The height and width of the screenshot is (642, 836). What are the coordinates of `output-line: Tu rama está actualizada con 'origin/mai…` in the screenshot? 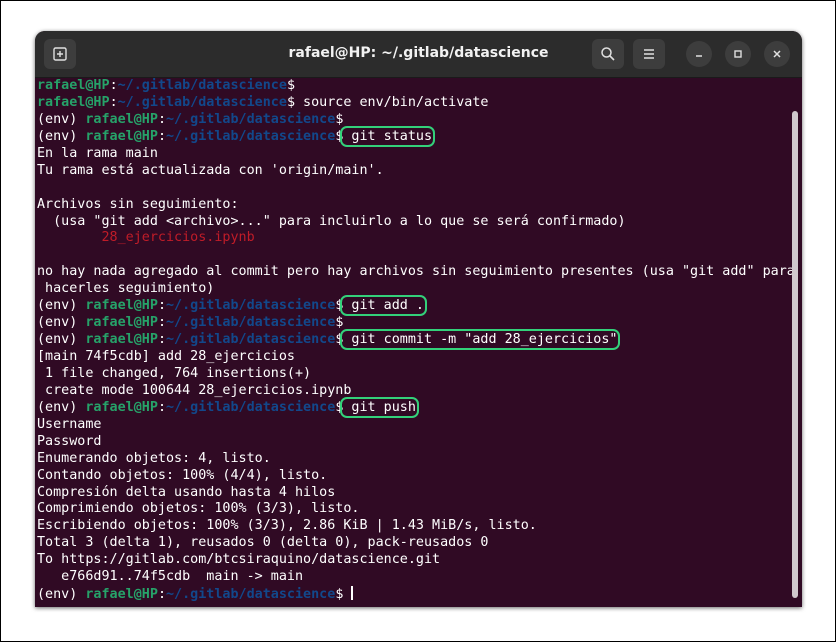 It's located at (210, 170).